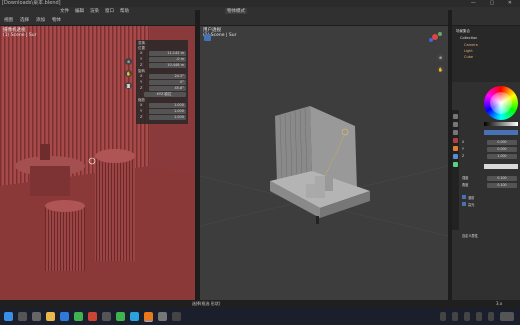 The width and height of the screenshot is (520, 325). I want to click on scale-y-row: Y 1.000, so click(163, 111).